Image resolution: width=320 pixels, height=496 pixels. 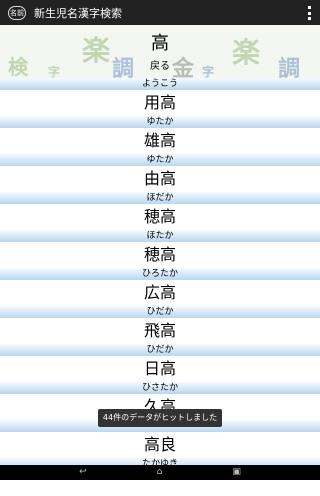 What do you see at coordinates (160, 418) in the screenshot?
I see `toast-message: 44件のデータがヒットしました` at bounding box center [160, 418].